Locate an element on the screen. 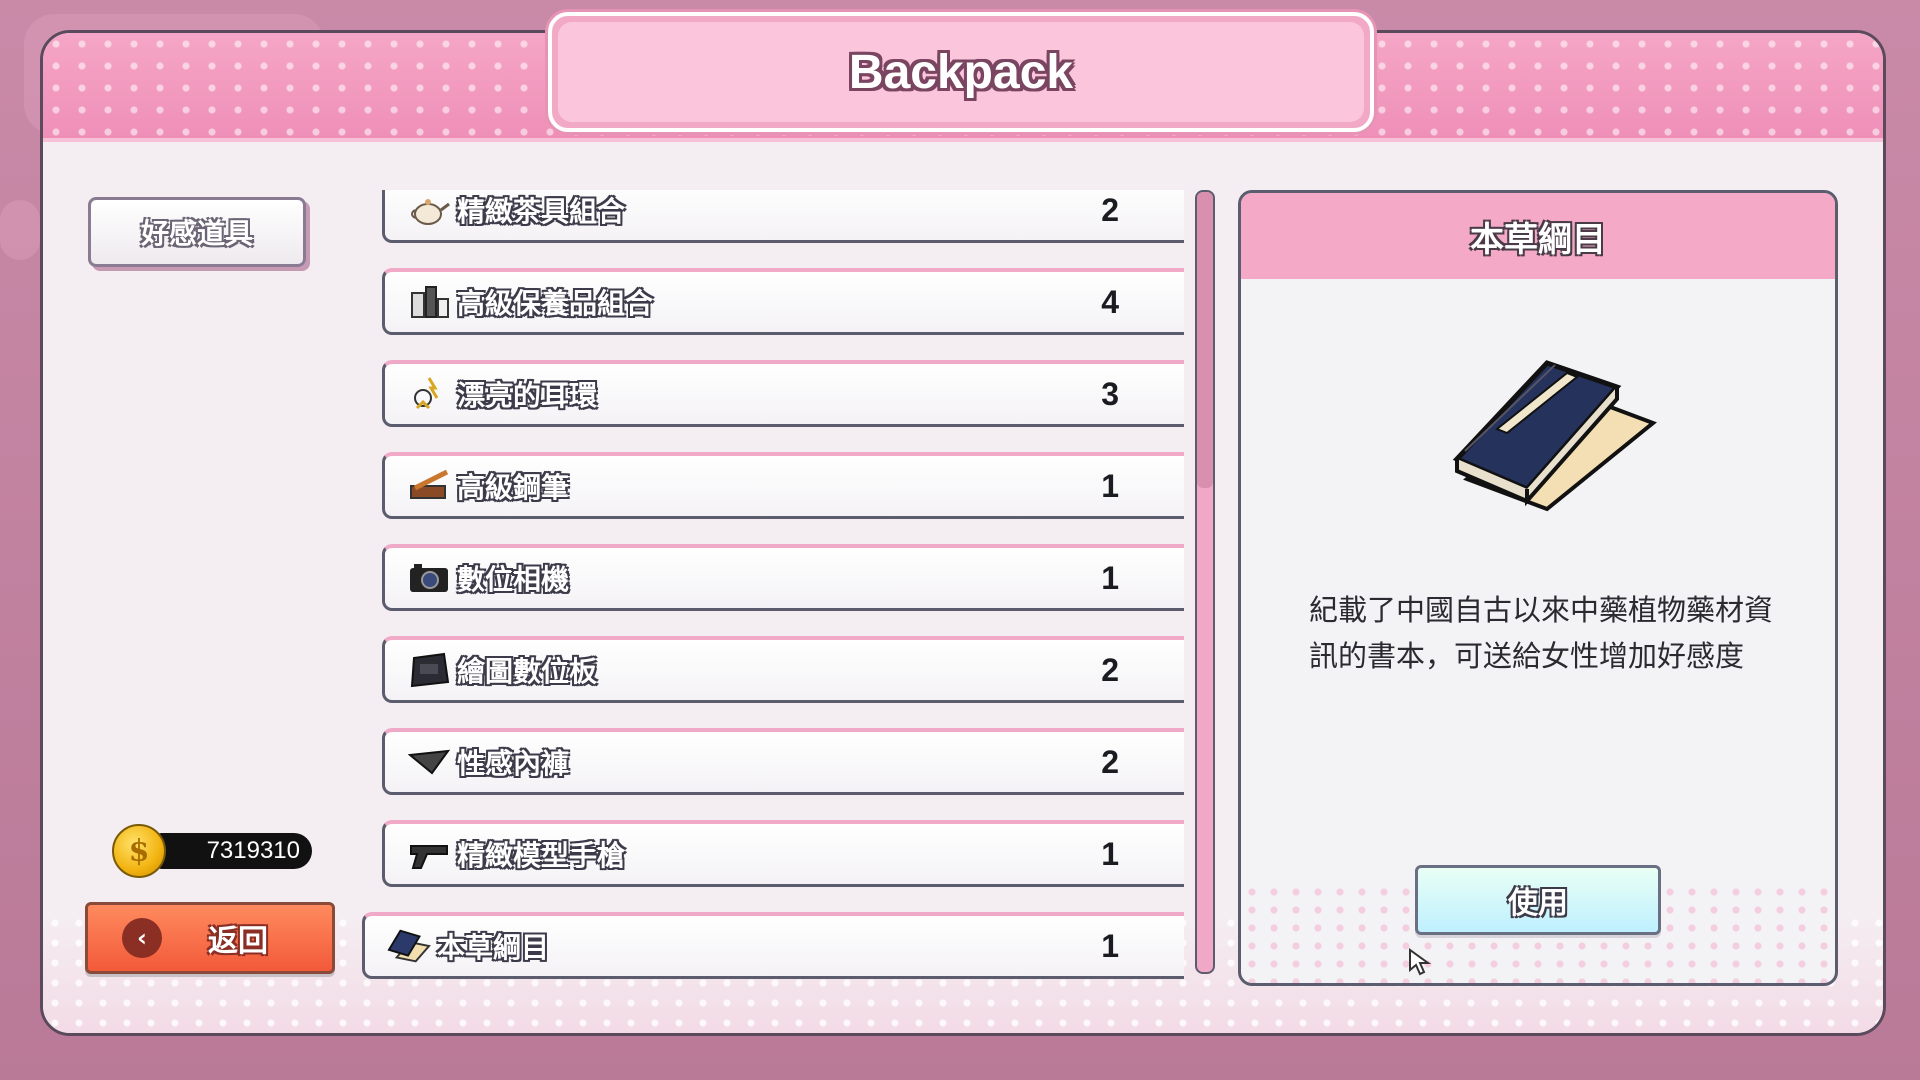 This screenshot has width=1920, height=1080. item-description: 紀載了中國自古以來中藥植物藥材資訊的書本，可送給女性增加好感度 is located at coordinates (1541, 633).